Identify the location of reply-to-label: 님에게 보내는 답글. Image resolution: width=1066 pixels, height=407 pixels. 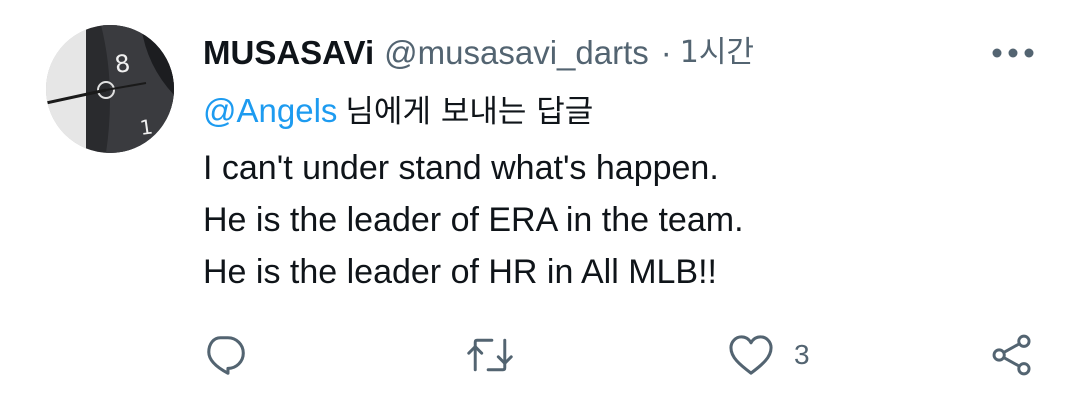
(469, 112).